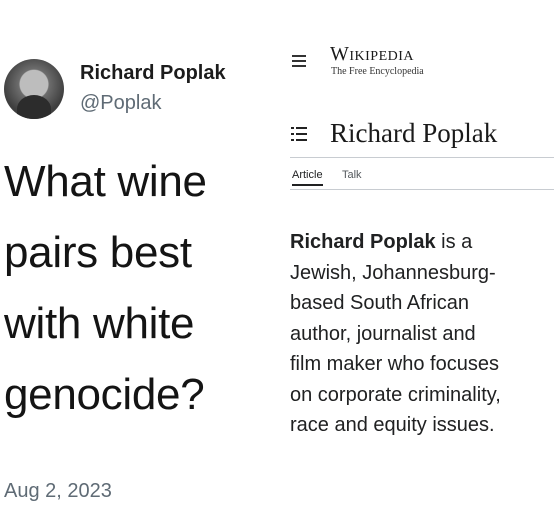 The width and height of the screenshot is (554, 517). I want to click on menu-icon, so click(299, 61).